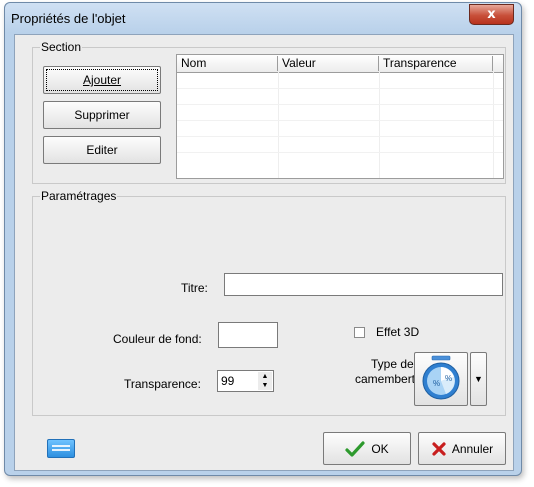 The width and height of the screenshot is (534, 487). I want to click on effect3d-checkbox, so click(359, 332).